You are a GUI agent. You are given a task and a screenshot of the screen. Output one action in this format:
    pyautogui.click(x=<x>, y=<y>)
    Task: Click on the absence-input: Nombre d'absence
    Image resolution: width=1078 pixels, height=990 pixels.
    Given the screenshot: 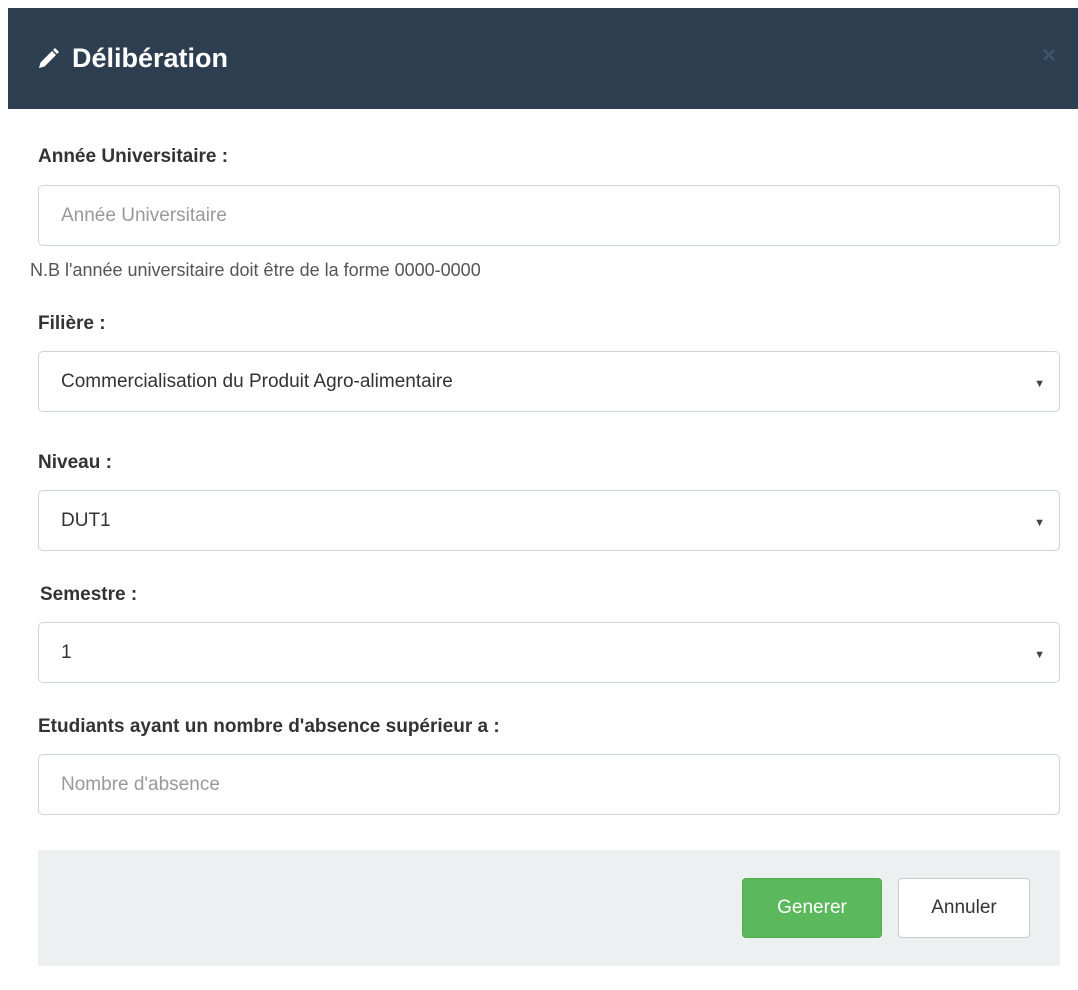 What is the action you would take?
    pyautogui.click(x=549, y=784)
    